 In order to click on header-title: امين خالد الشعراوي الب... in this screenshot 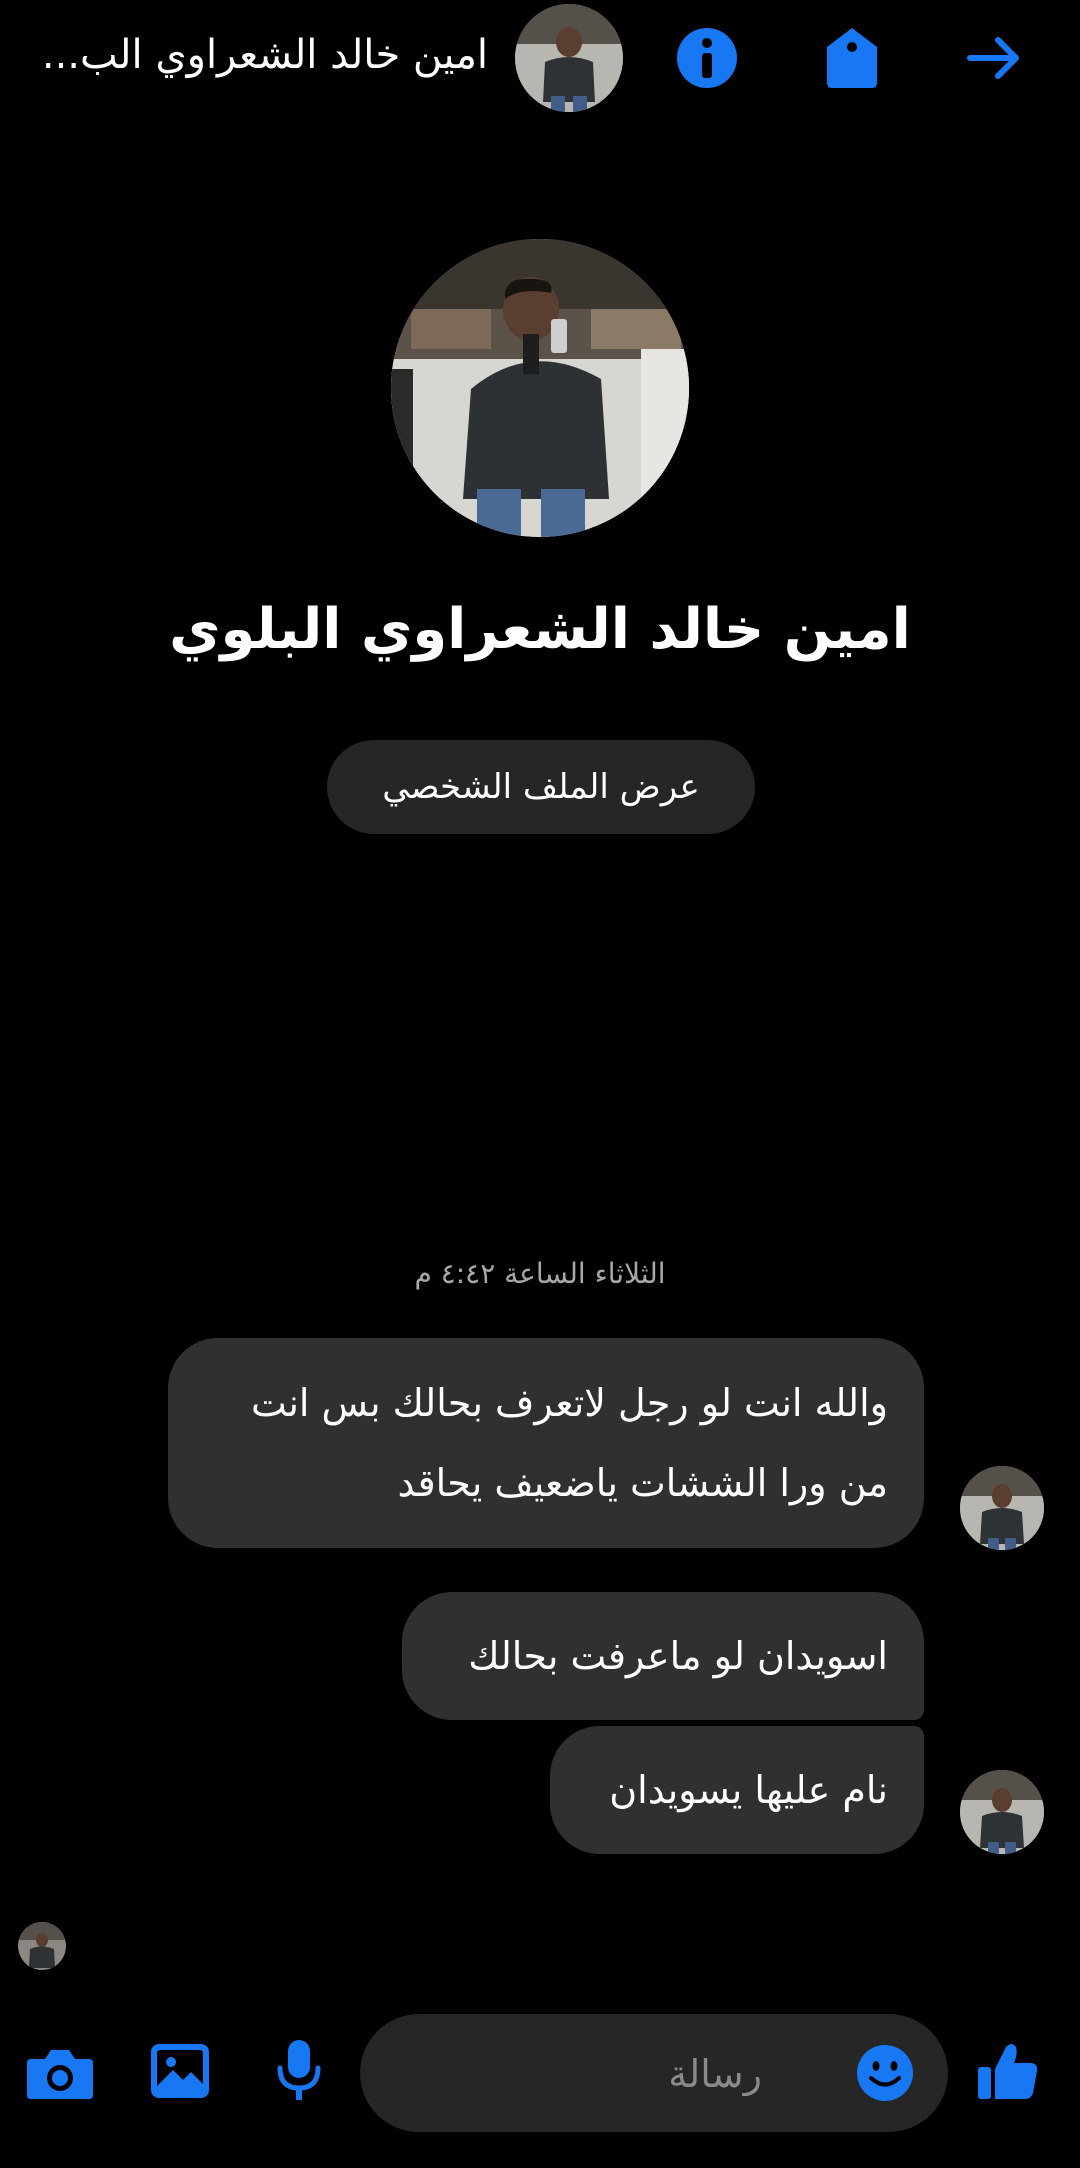, I will do `click(253, 55)`.